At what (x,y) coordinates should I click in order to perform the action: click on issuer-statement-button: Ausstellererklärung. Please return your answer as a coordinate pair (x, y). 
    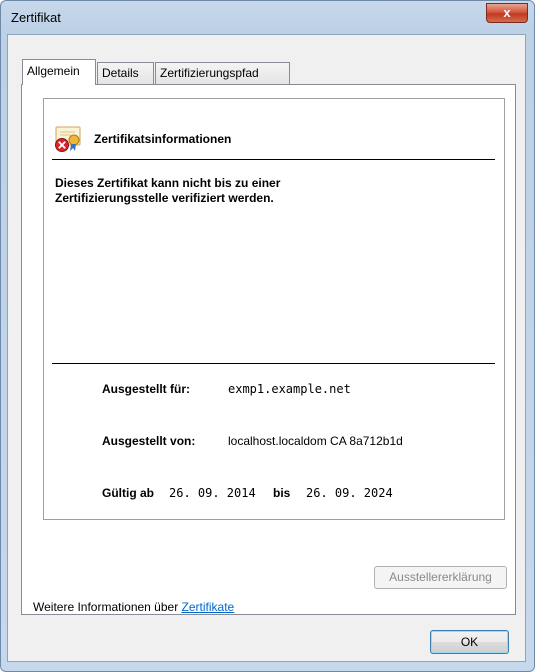
    Looking at the image, I should click on (440, 577).